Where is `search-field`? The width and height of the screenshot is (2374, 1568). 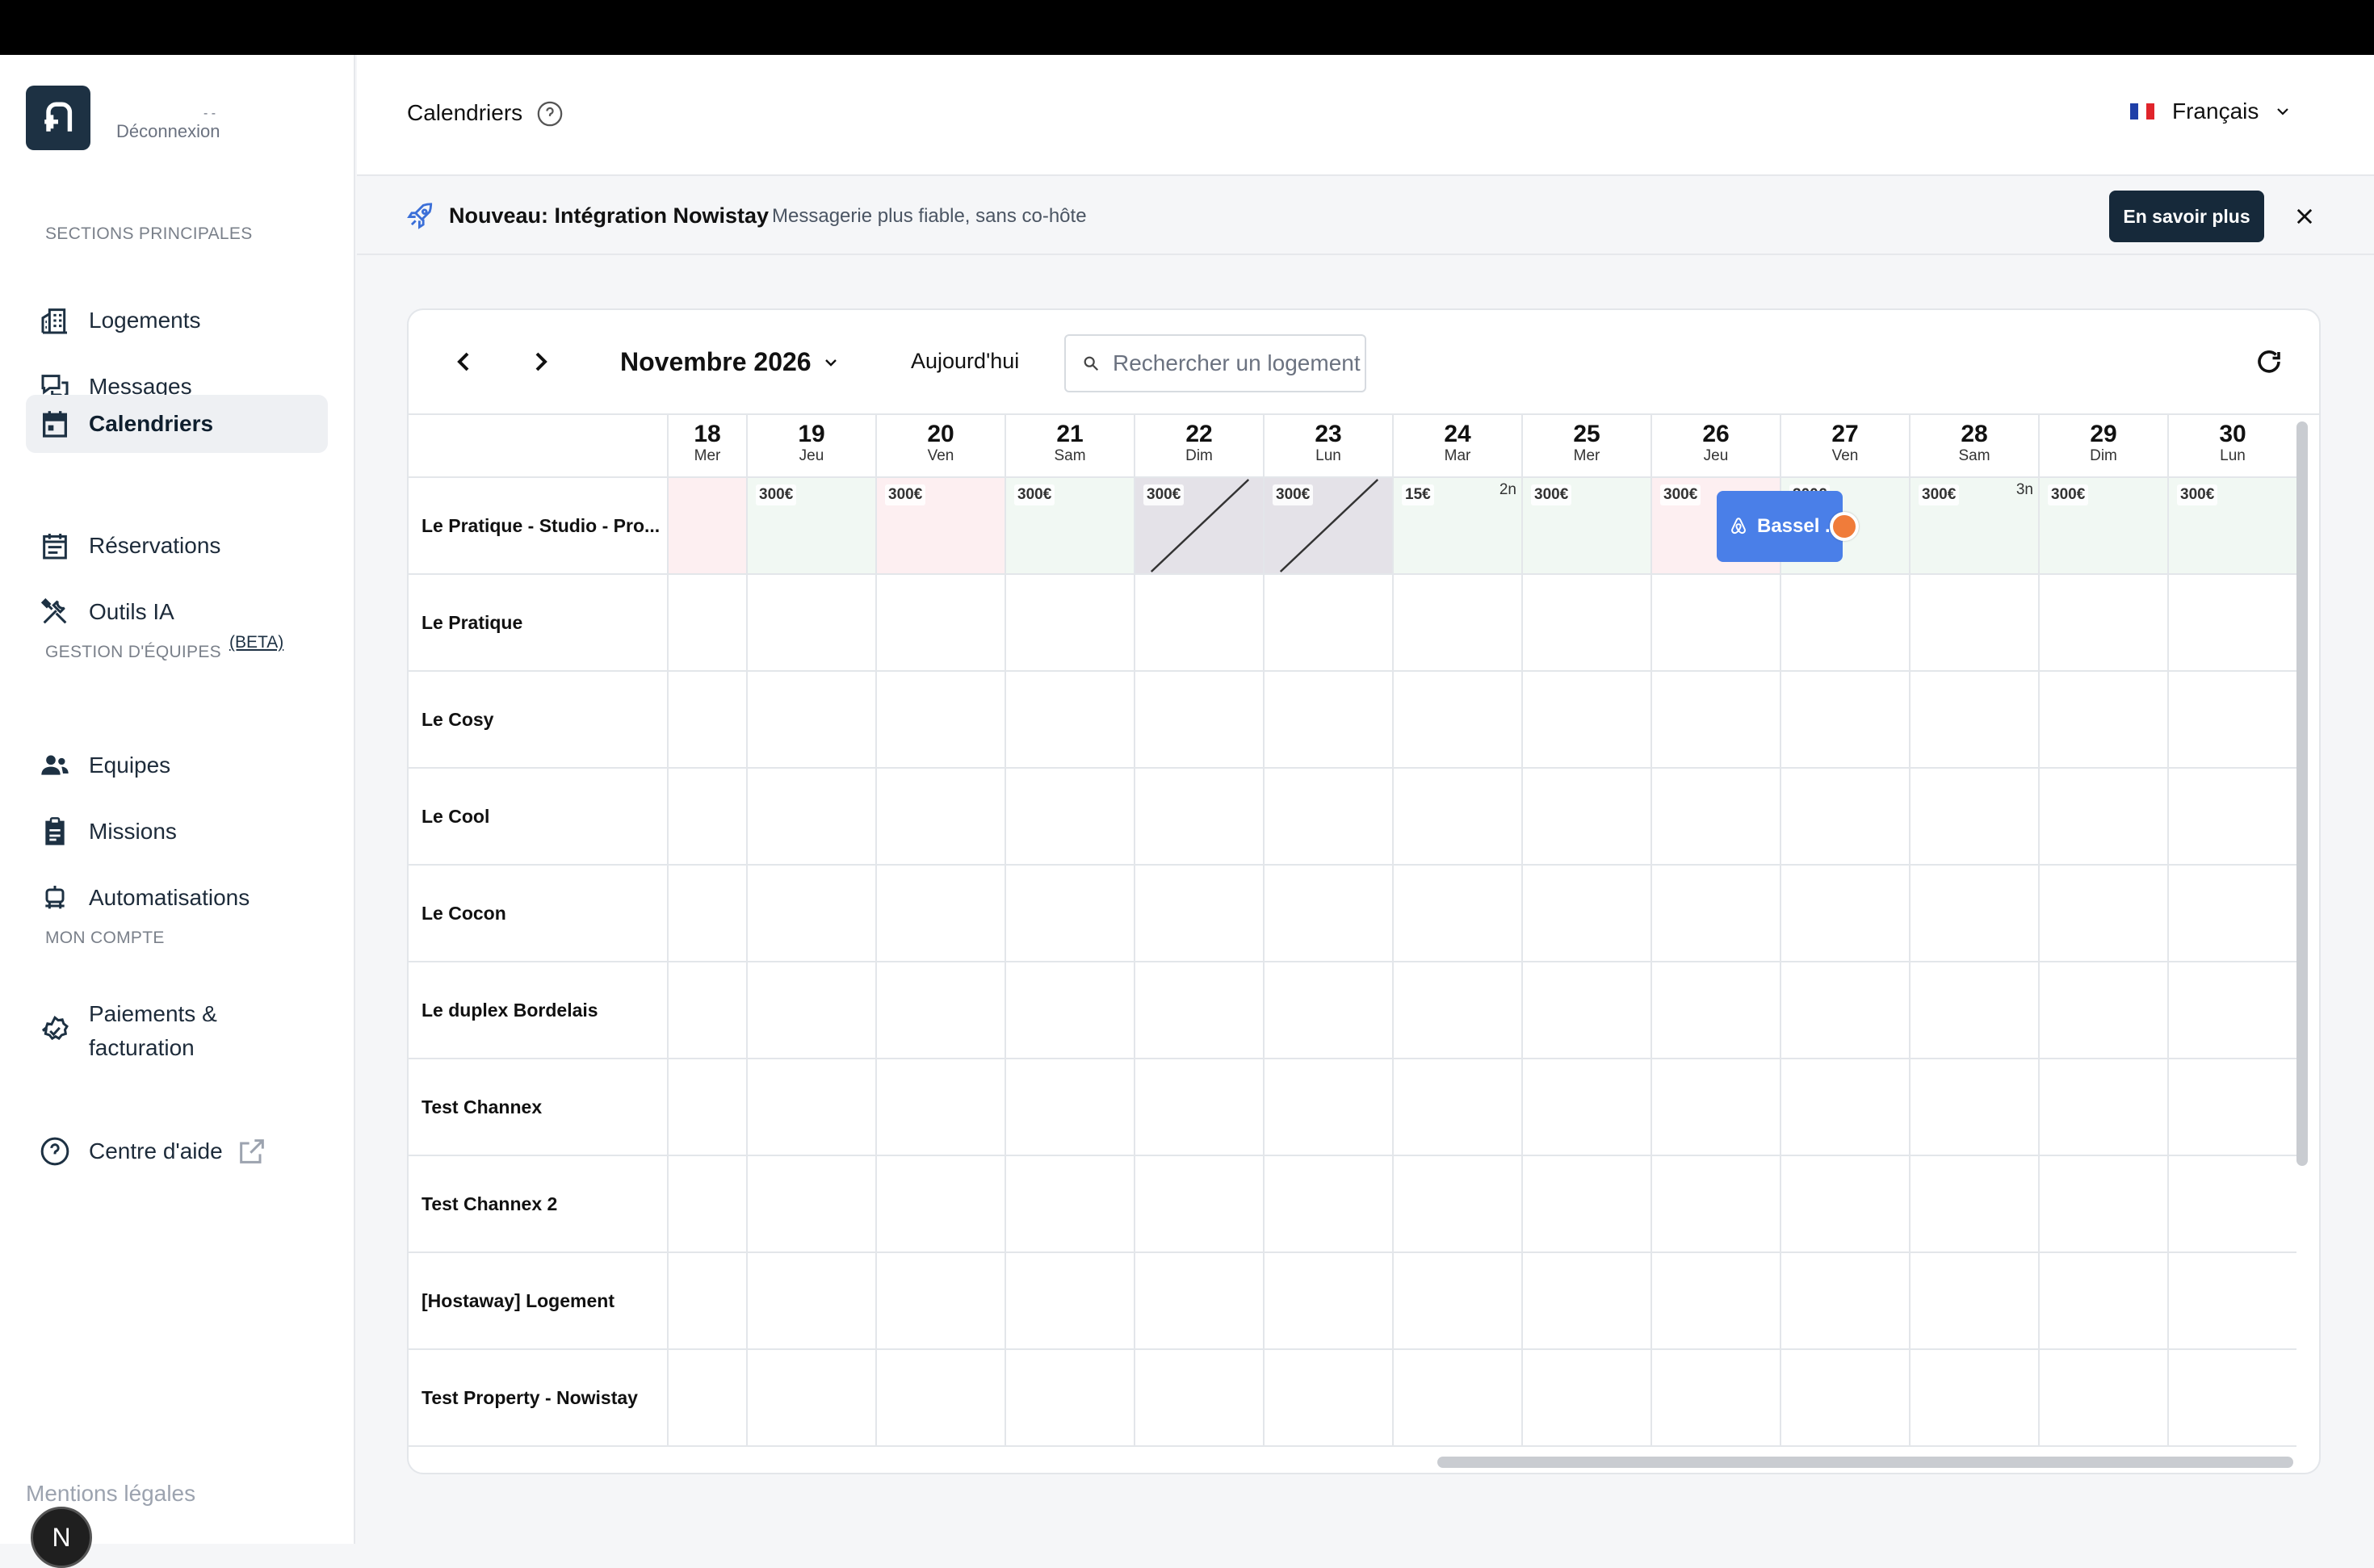
search-field is located at coordinates (1215, 363).